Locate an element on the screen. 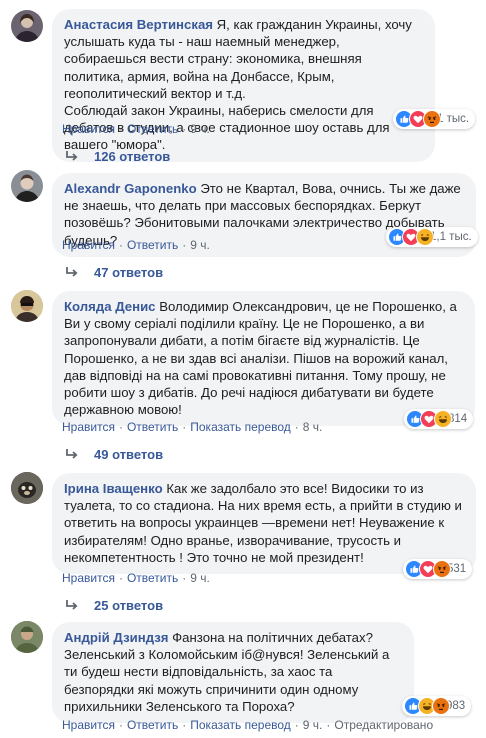 The width and height of the screenshot is (486, 738). view-replies-link: 47 ответов is located at coordinates (113, 272).